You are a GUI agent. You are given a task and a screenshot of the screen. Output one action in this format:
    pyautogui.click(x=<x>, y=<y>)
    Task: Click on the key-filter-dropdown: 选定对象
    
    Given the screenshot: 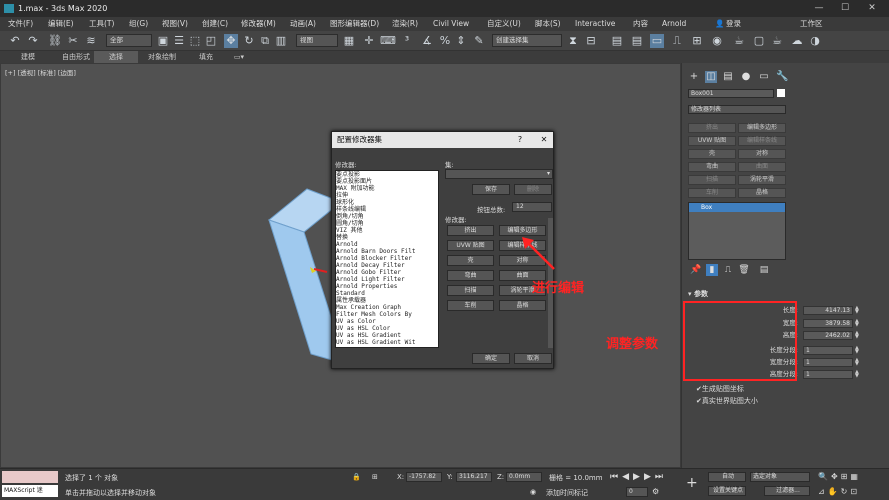 What is the action you would take?
    pyautogui.click(x=780, y=477)
    